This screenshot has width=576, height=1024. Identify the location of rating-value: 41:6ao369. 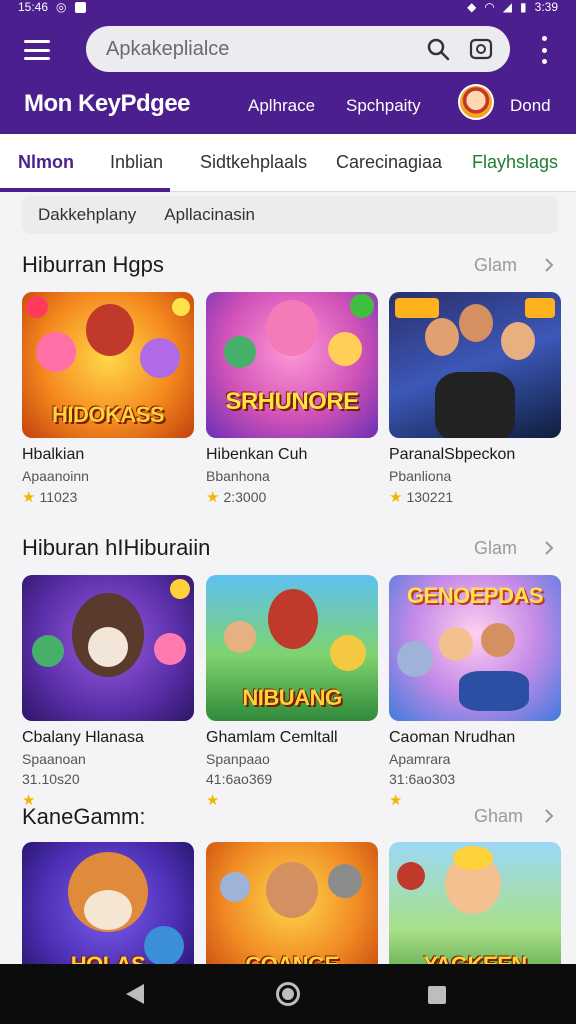
(239, 779).